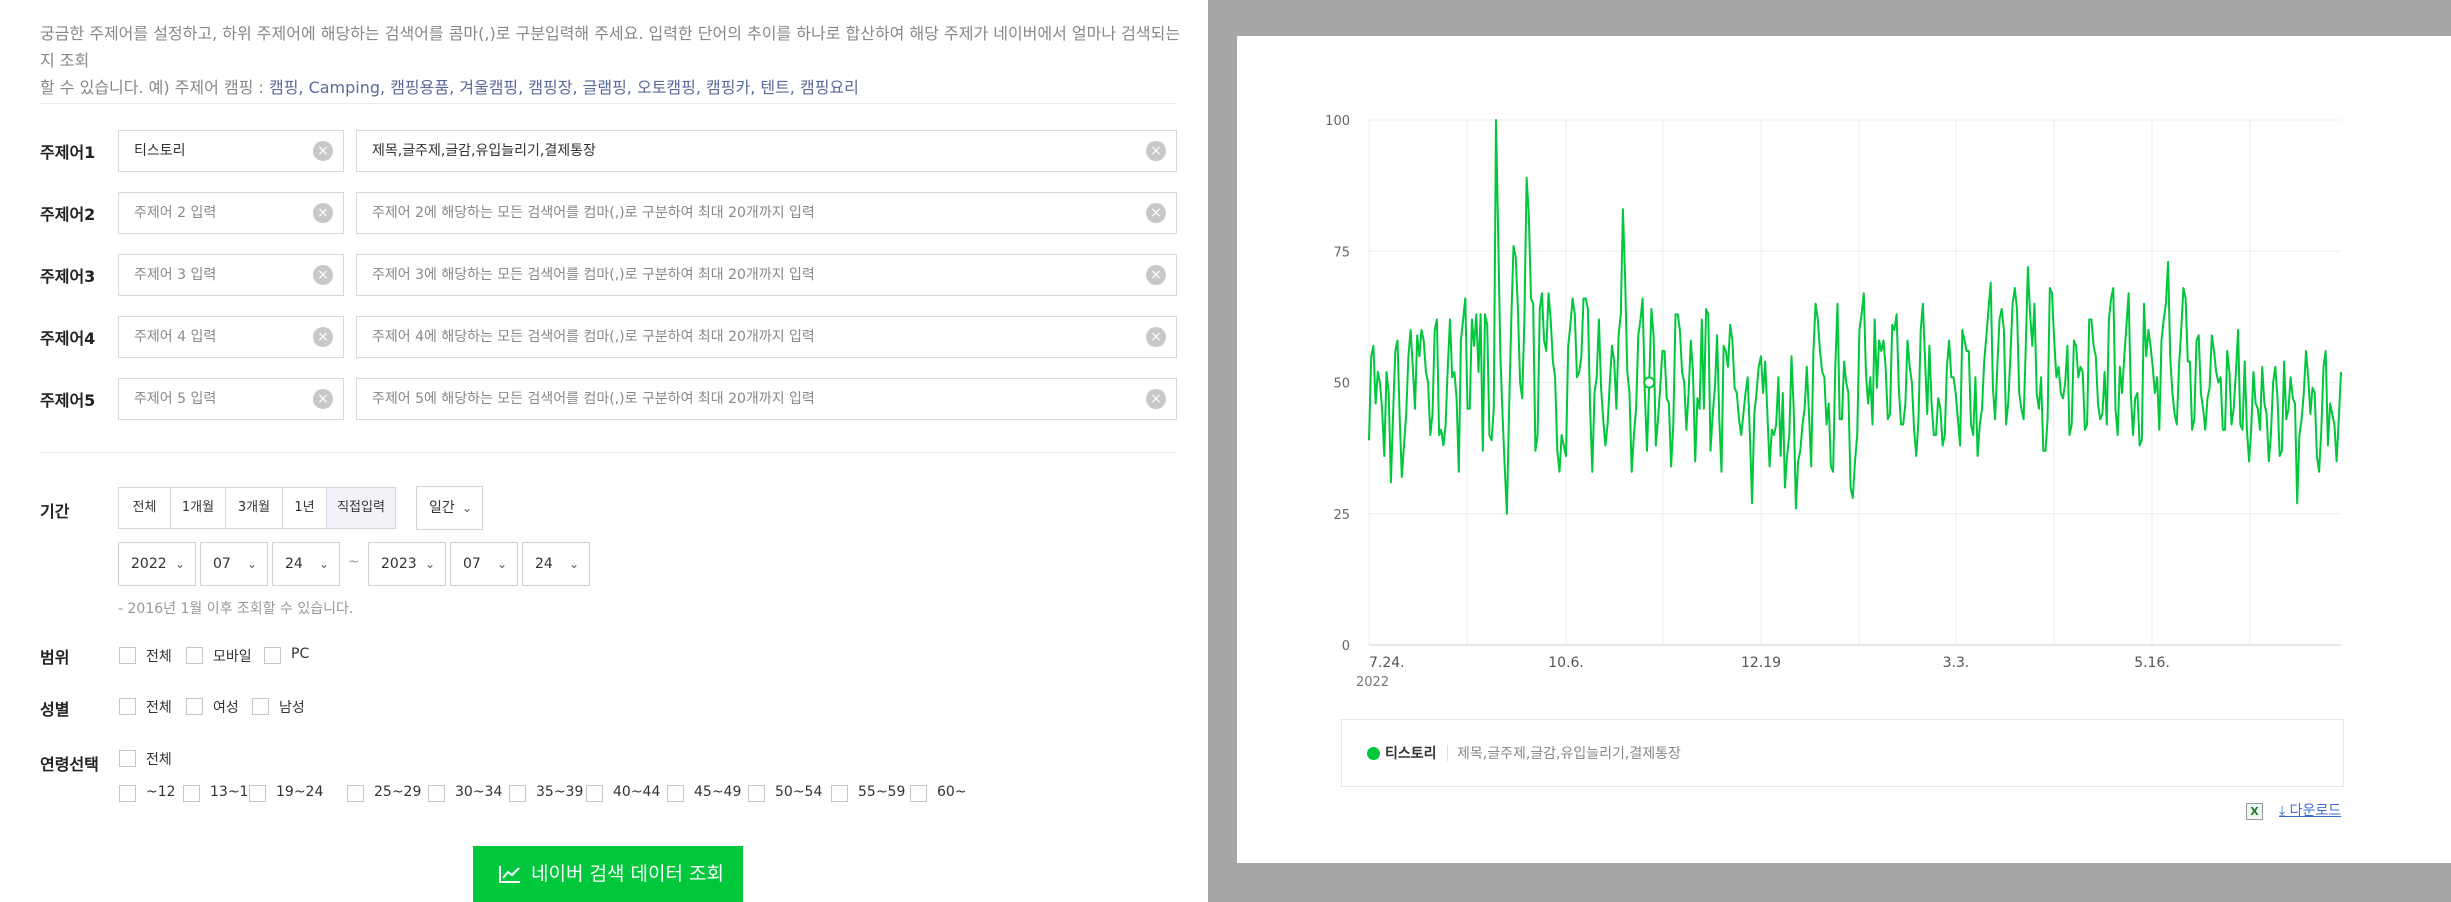 The width and height of the screenshot is (2451, 902). I want to click on legend-series-name: 티스토리, so click(1411, 754).